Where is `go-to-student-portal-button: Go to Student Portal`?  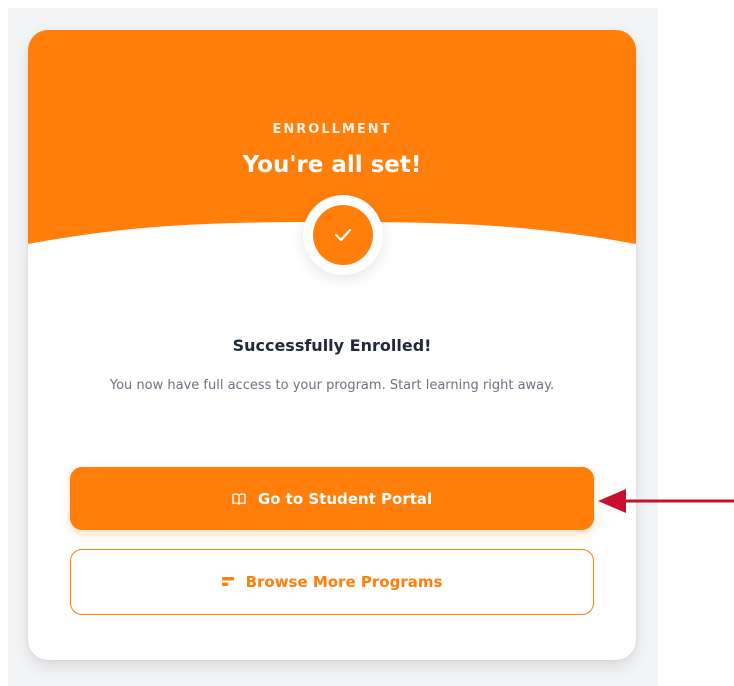 go-to-student-portal-button: Go to Student Portal is located at coordinates (332, 498).